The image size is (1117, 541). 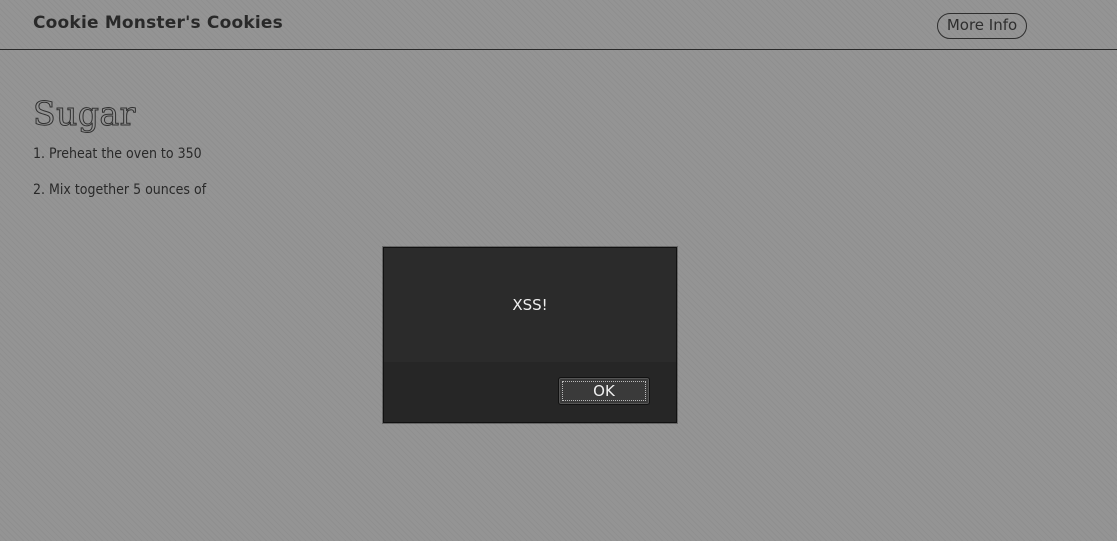 I want to click on ok-button-label: OK, so click(x=604, y=391).